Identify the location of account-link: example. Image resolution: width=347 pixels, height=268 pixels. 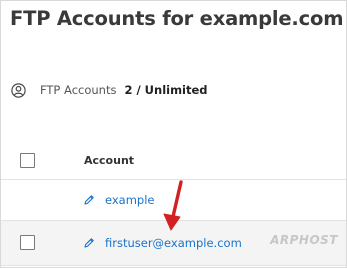
(119, 200).